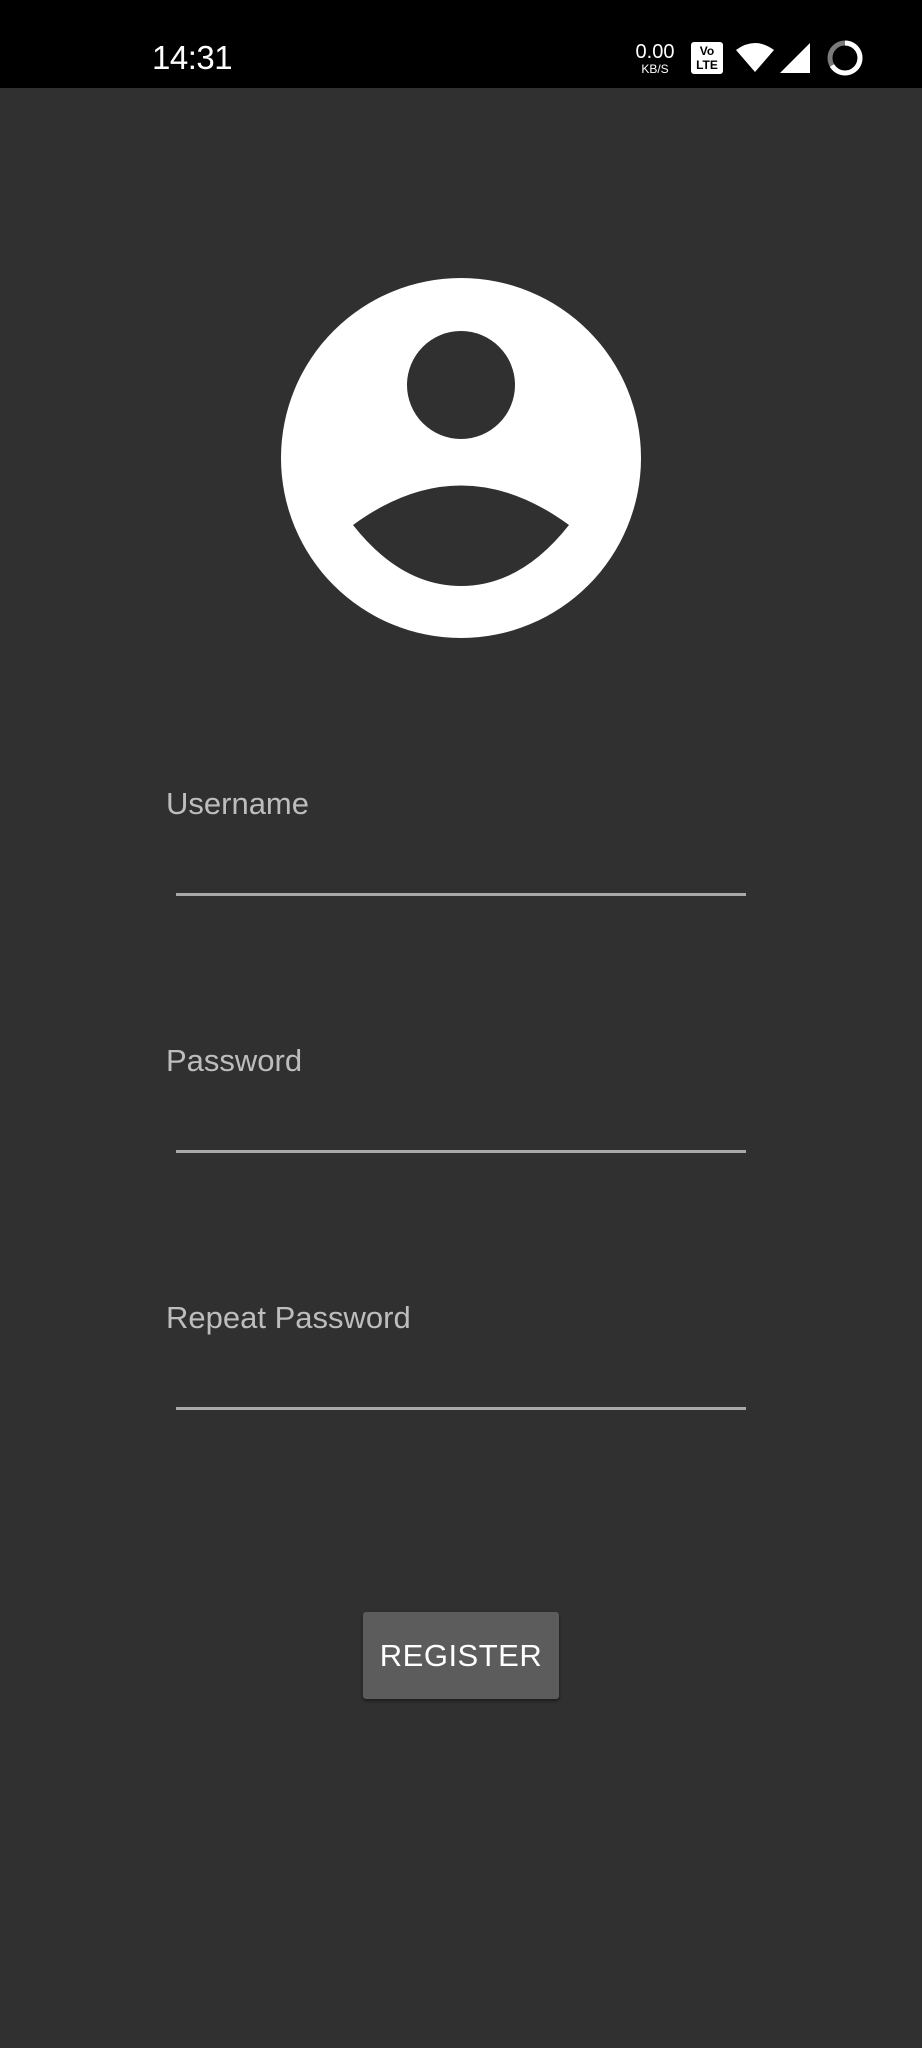 Image resolution: width=922 pixels, height=2048 pixels. Describe the element at coordinates (707, 51) in the screenshot. I see `volte-top-text: Vo` at that location.